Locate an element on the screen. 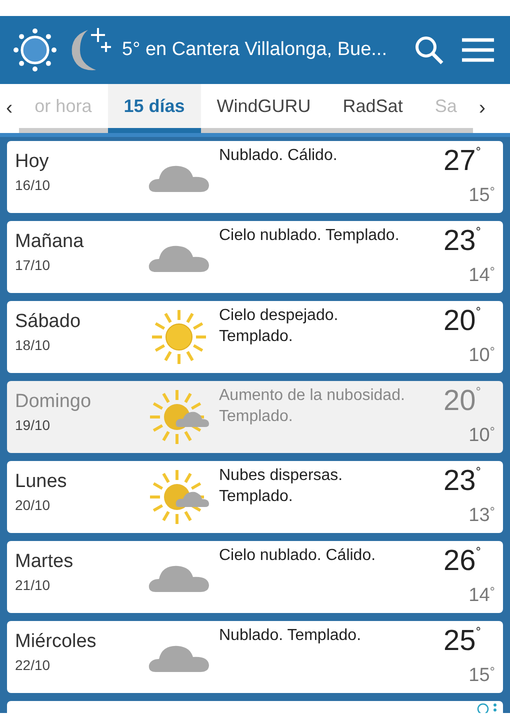 Image resolution: width=510 pixels, height=720 pixels. day-card: Domingo 19/10 Aumento de la nubosidad. Templado. 20$^{°}$ 10$^{°}$ is located at coordinates (255, 417).